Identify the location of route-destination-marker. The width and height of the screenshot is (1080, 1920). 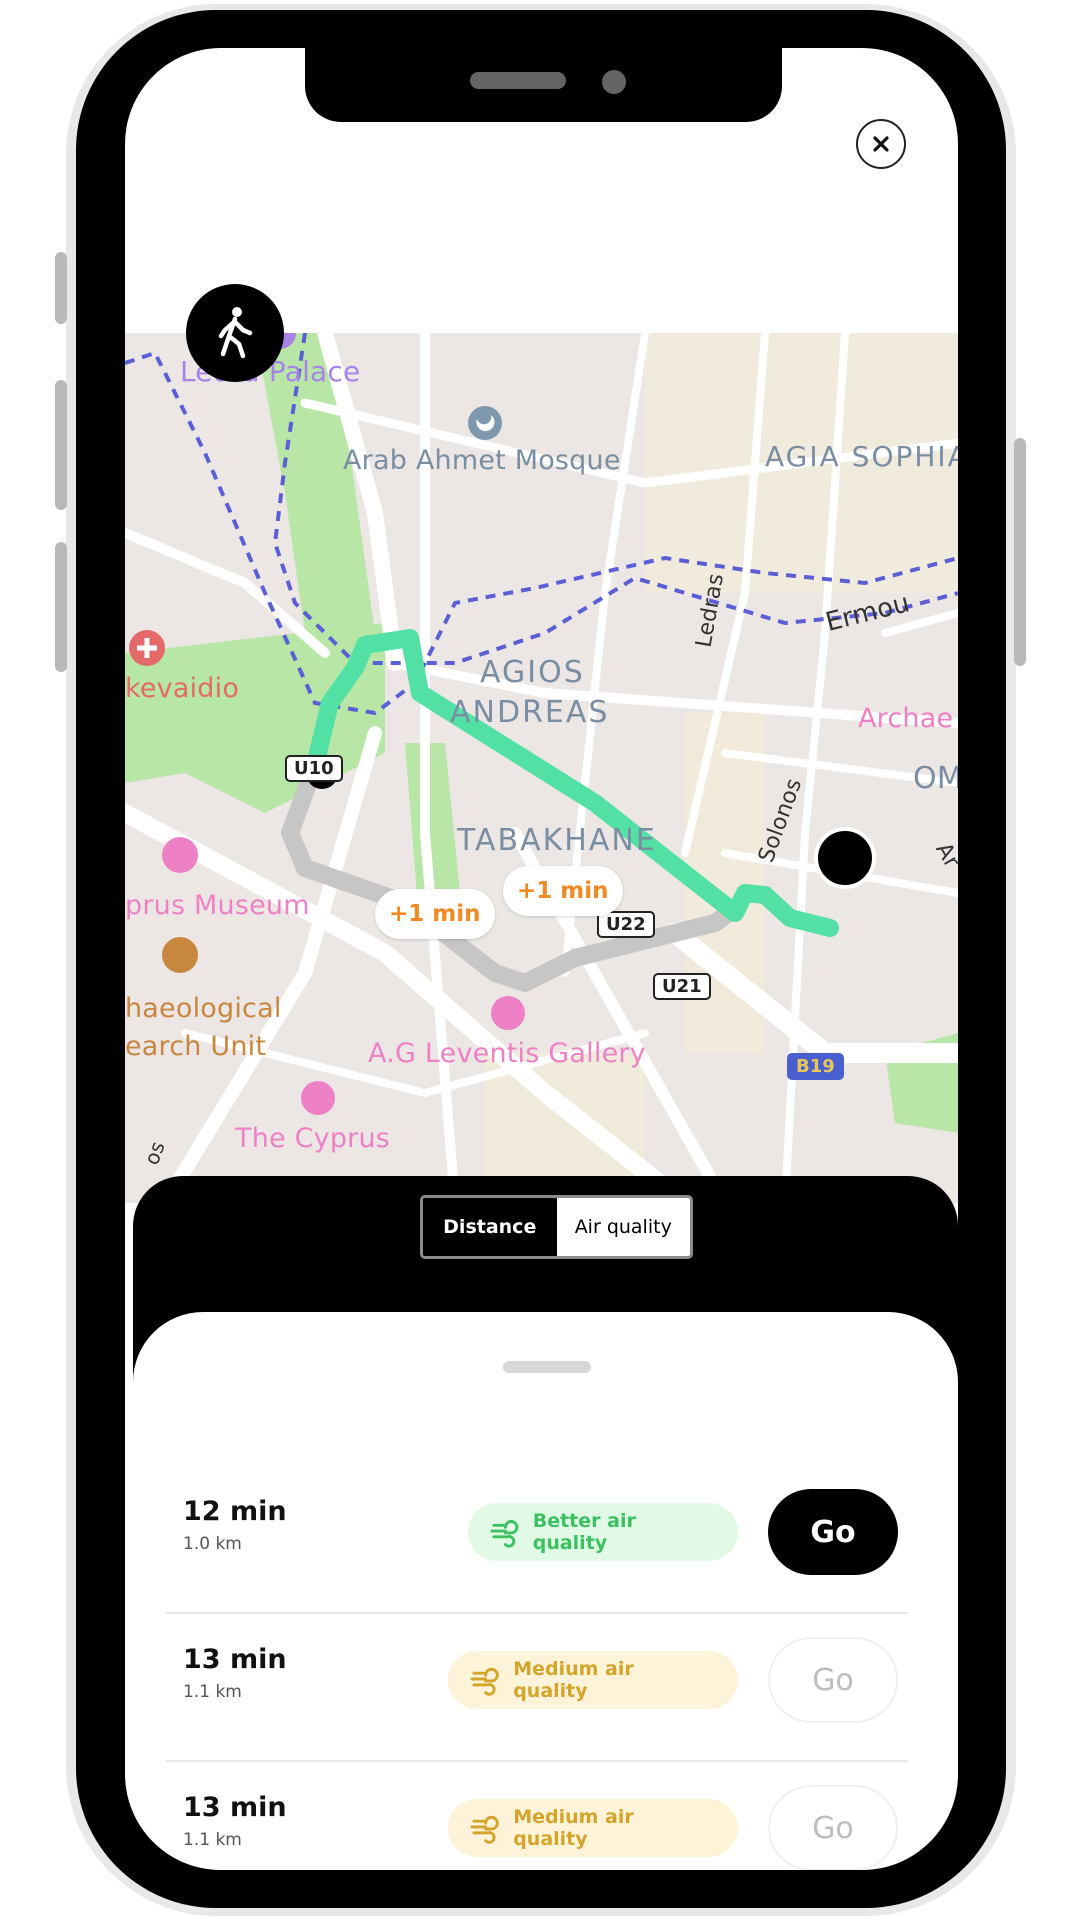
(845, 858).